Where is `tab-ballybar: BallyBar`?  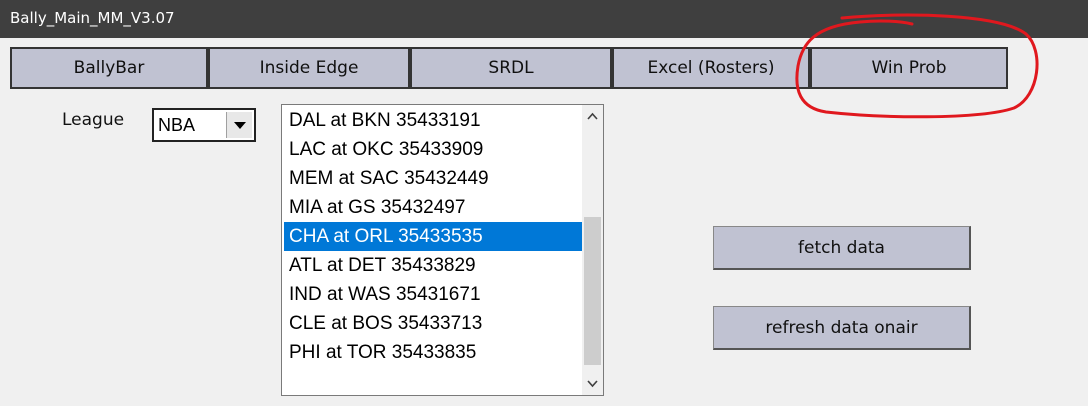 tab-ballybar: BallyBar is located at coordinates (109, 68).